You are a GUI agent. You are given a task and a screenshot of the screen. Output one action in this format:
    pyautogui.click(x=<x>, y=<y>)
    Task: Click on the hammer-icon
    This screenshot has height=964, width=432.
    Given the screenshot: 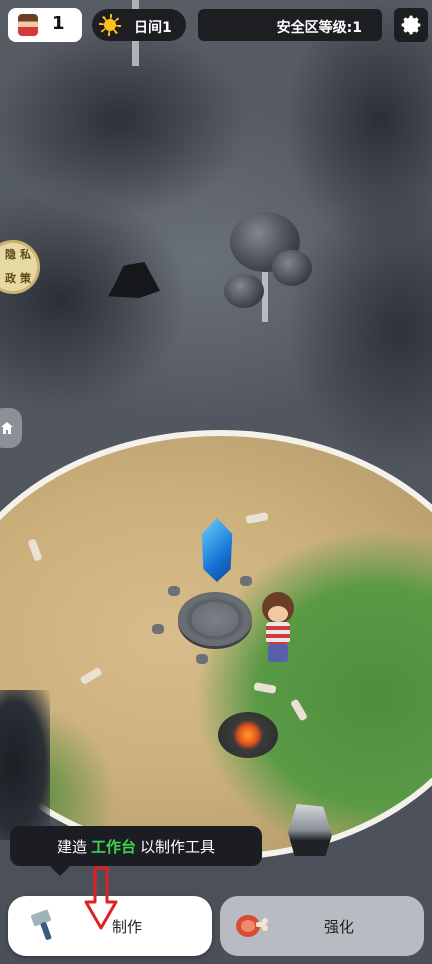 What is the action you would take?
    pyautogui.click(x=41, y=924)
    